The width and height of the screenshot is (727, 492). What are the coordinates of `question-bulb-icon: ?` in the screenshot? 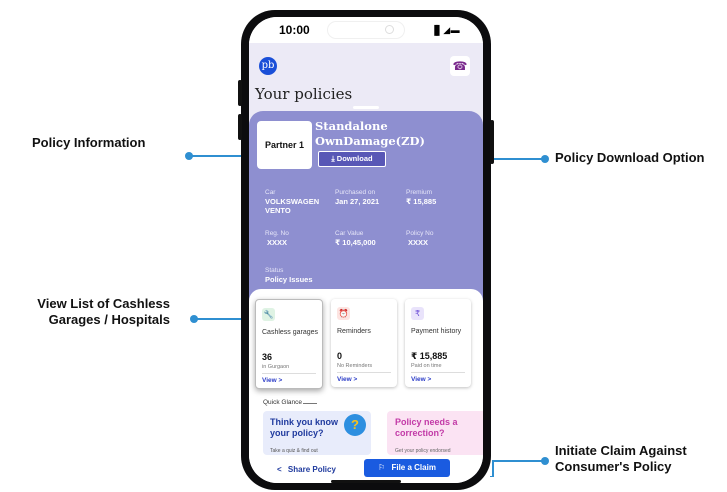 It's located at (355, 425).